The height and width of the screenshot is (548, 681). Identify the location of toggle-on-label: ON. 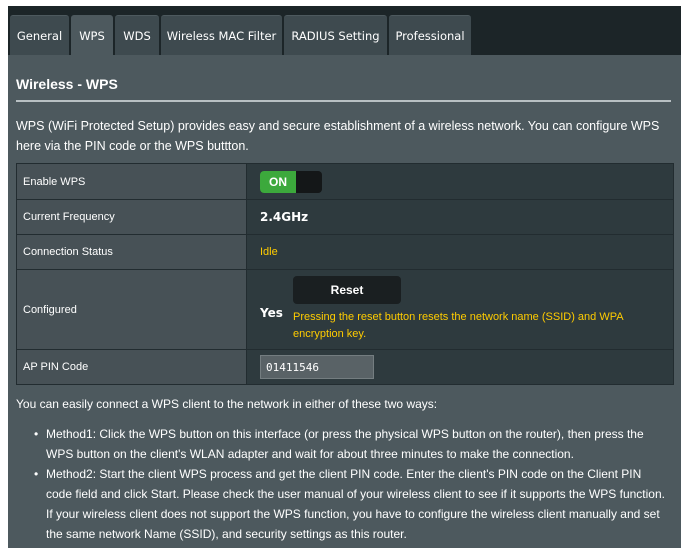
(278, 181).